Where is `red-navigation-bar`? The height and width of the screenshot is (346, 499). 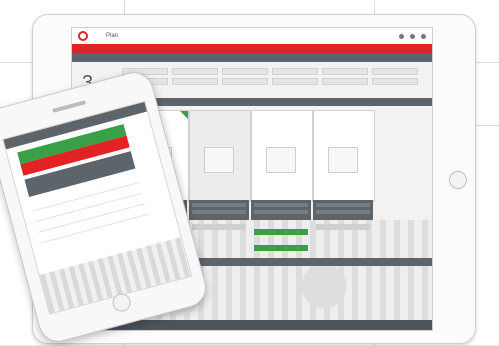
red-navigation-bar is located at coordinates (252, 49).